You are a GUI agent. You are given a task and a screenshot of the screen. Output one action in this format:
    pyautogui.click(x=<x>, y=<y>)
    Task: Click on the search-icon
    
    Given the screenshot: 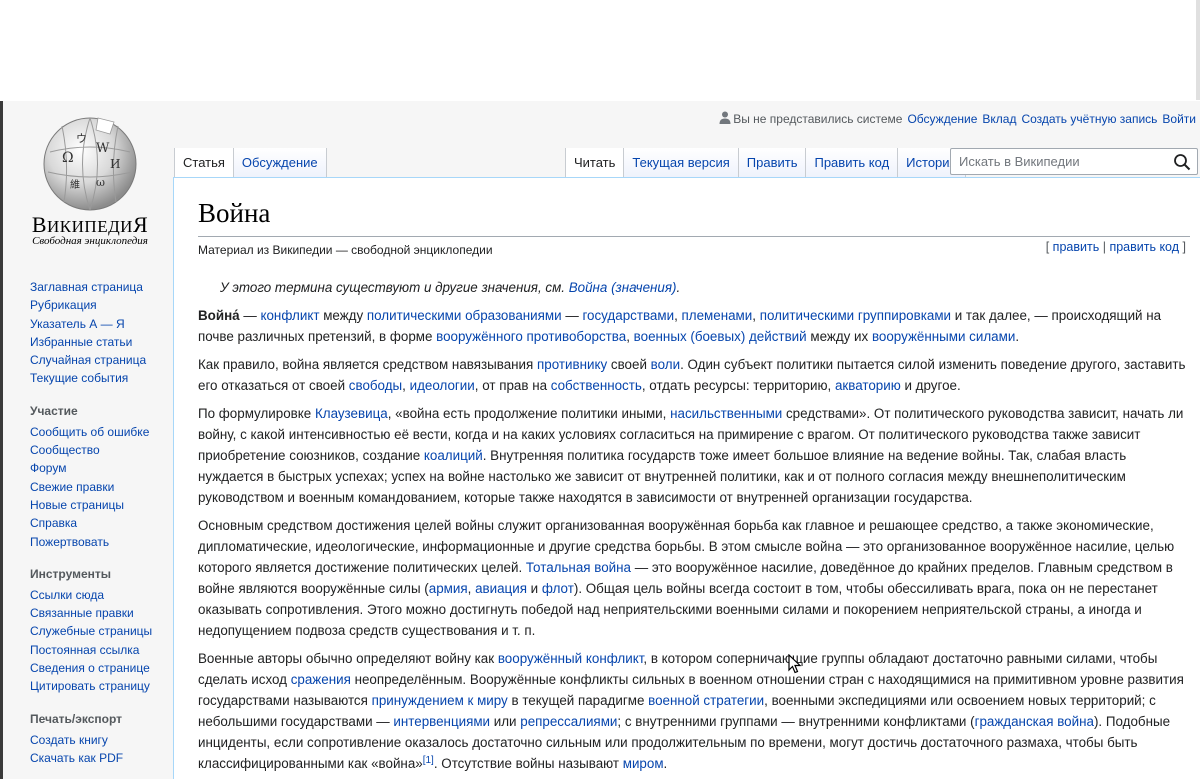 What is the action you would take?
    pyautogui.click(x=1182, y=162)
    